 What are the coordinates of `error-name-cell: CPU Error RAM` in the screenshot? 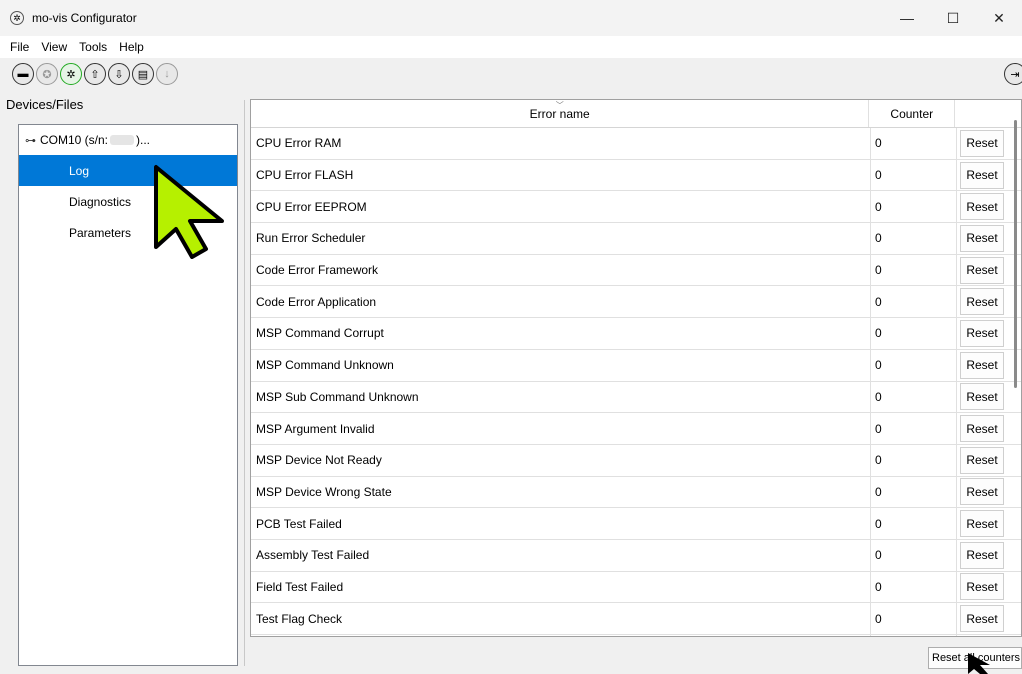 It's located at (561, 143).